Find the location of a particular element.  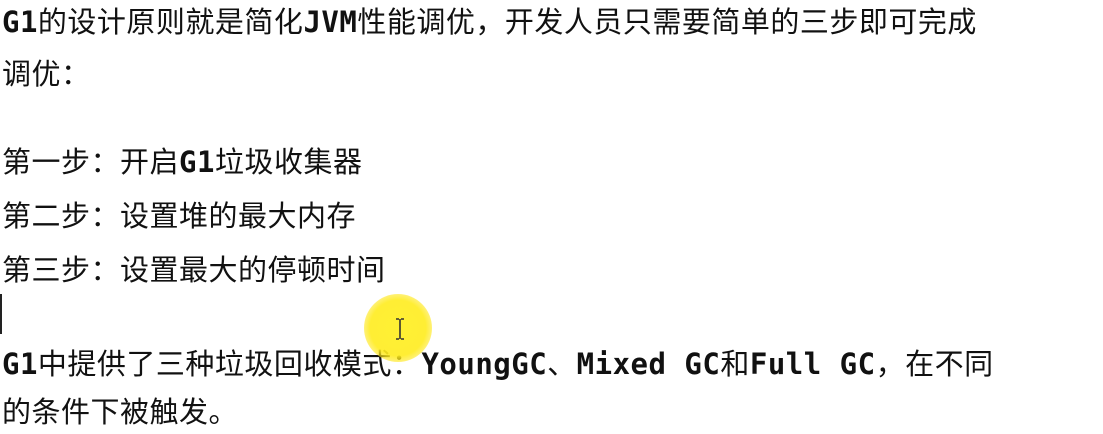

term-younggc: YoungGC is located at coordinates (484, 364).